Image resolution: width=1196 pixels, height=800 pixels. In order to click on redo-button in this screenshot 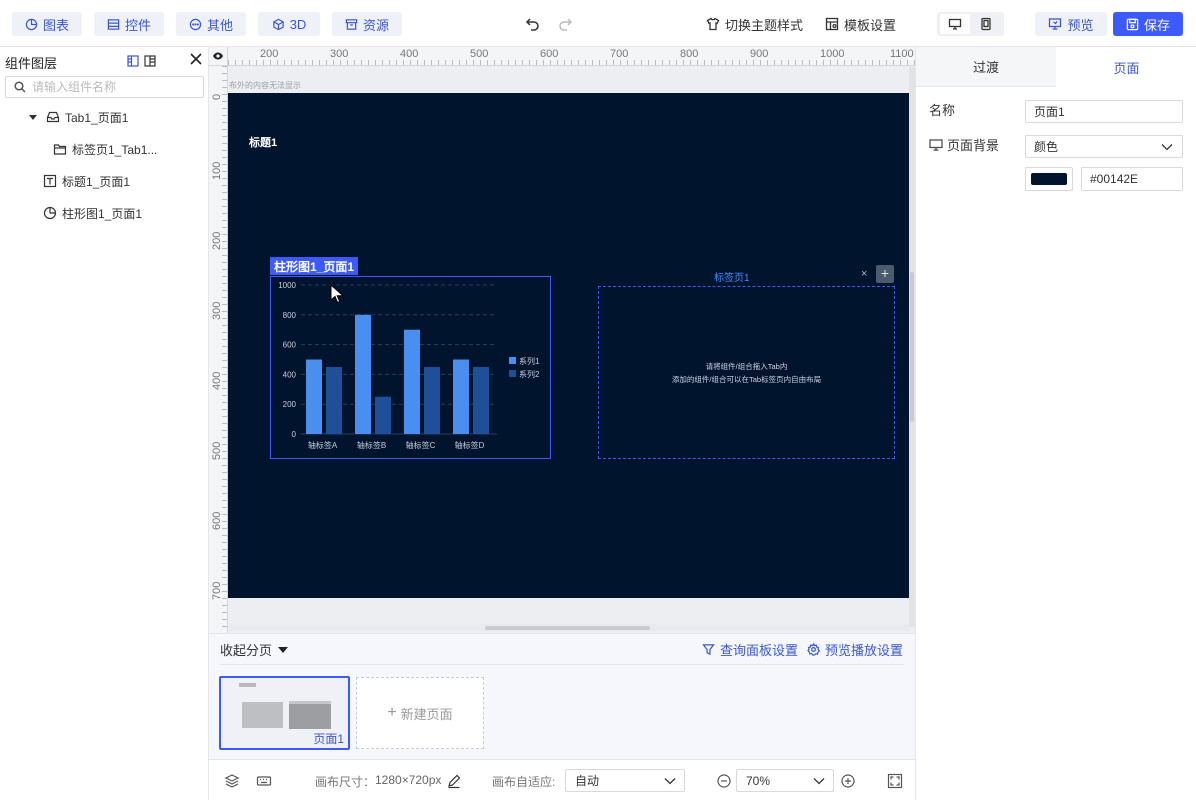, I will do `click(566, 24)`.